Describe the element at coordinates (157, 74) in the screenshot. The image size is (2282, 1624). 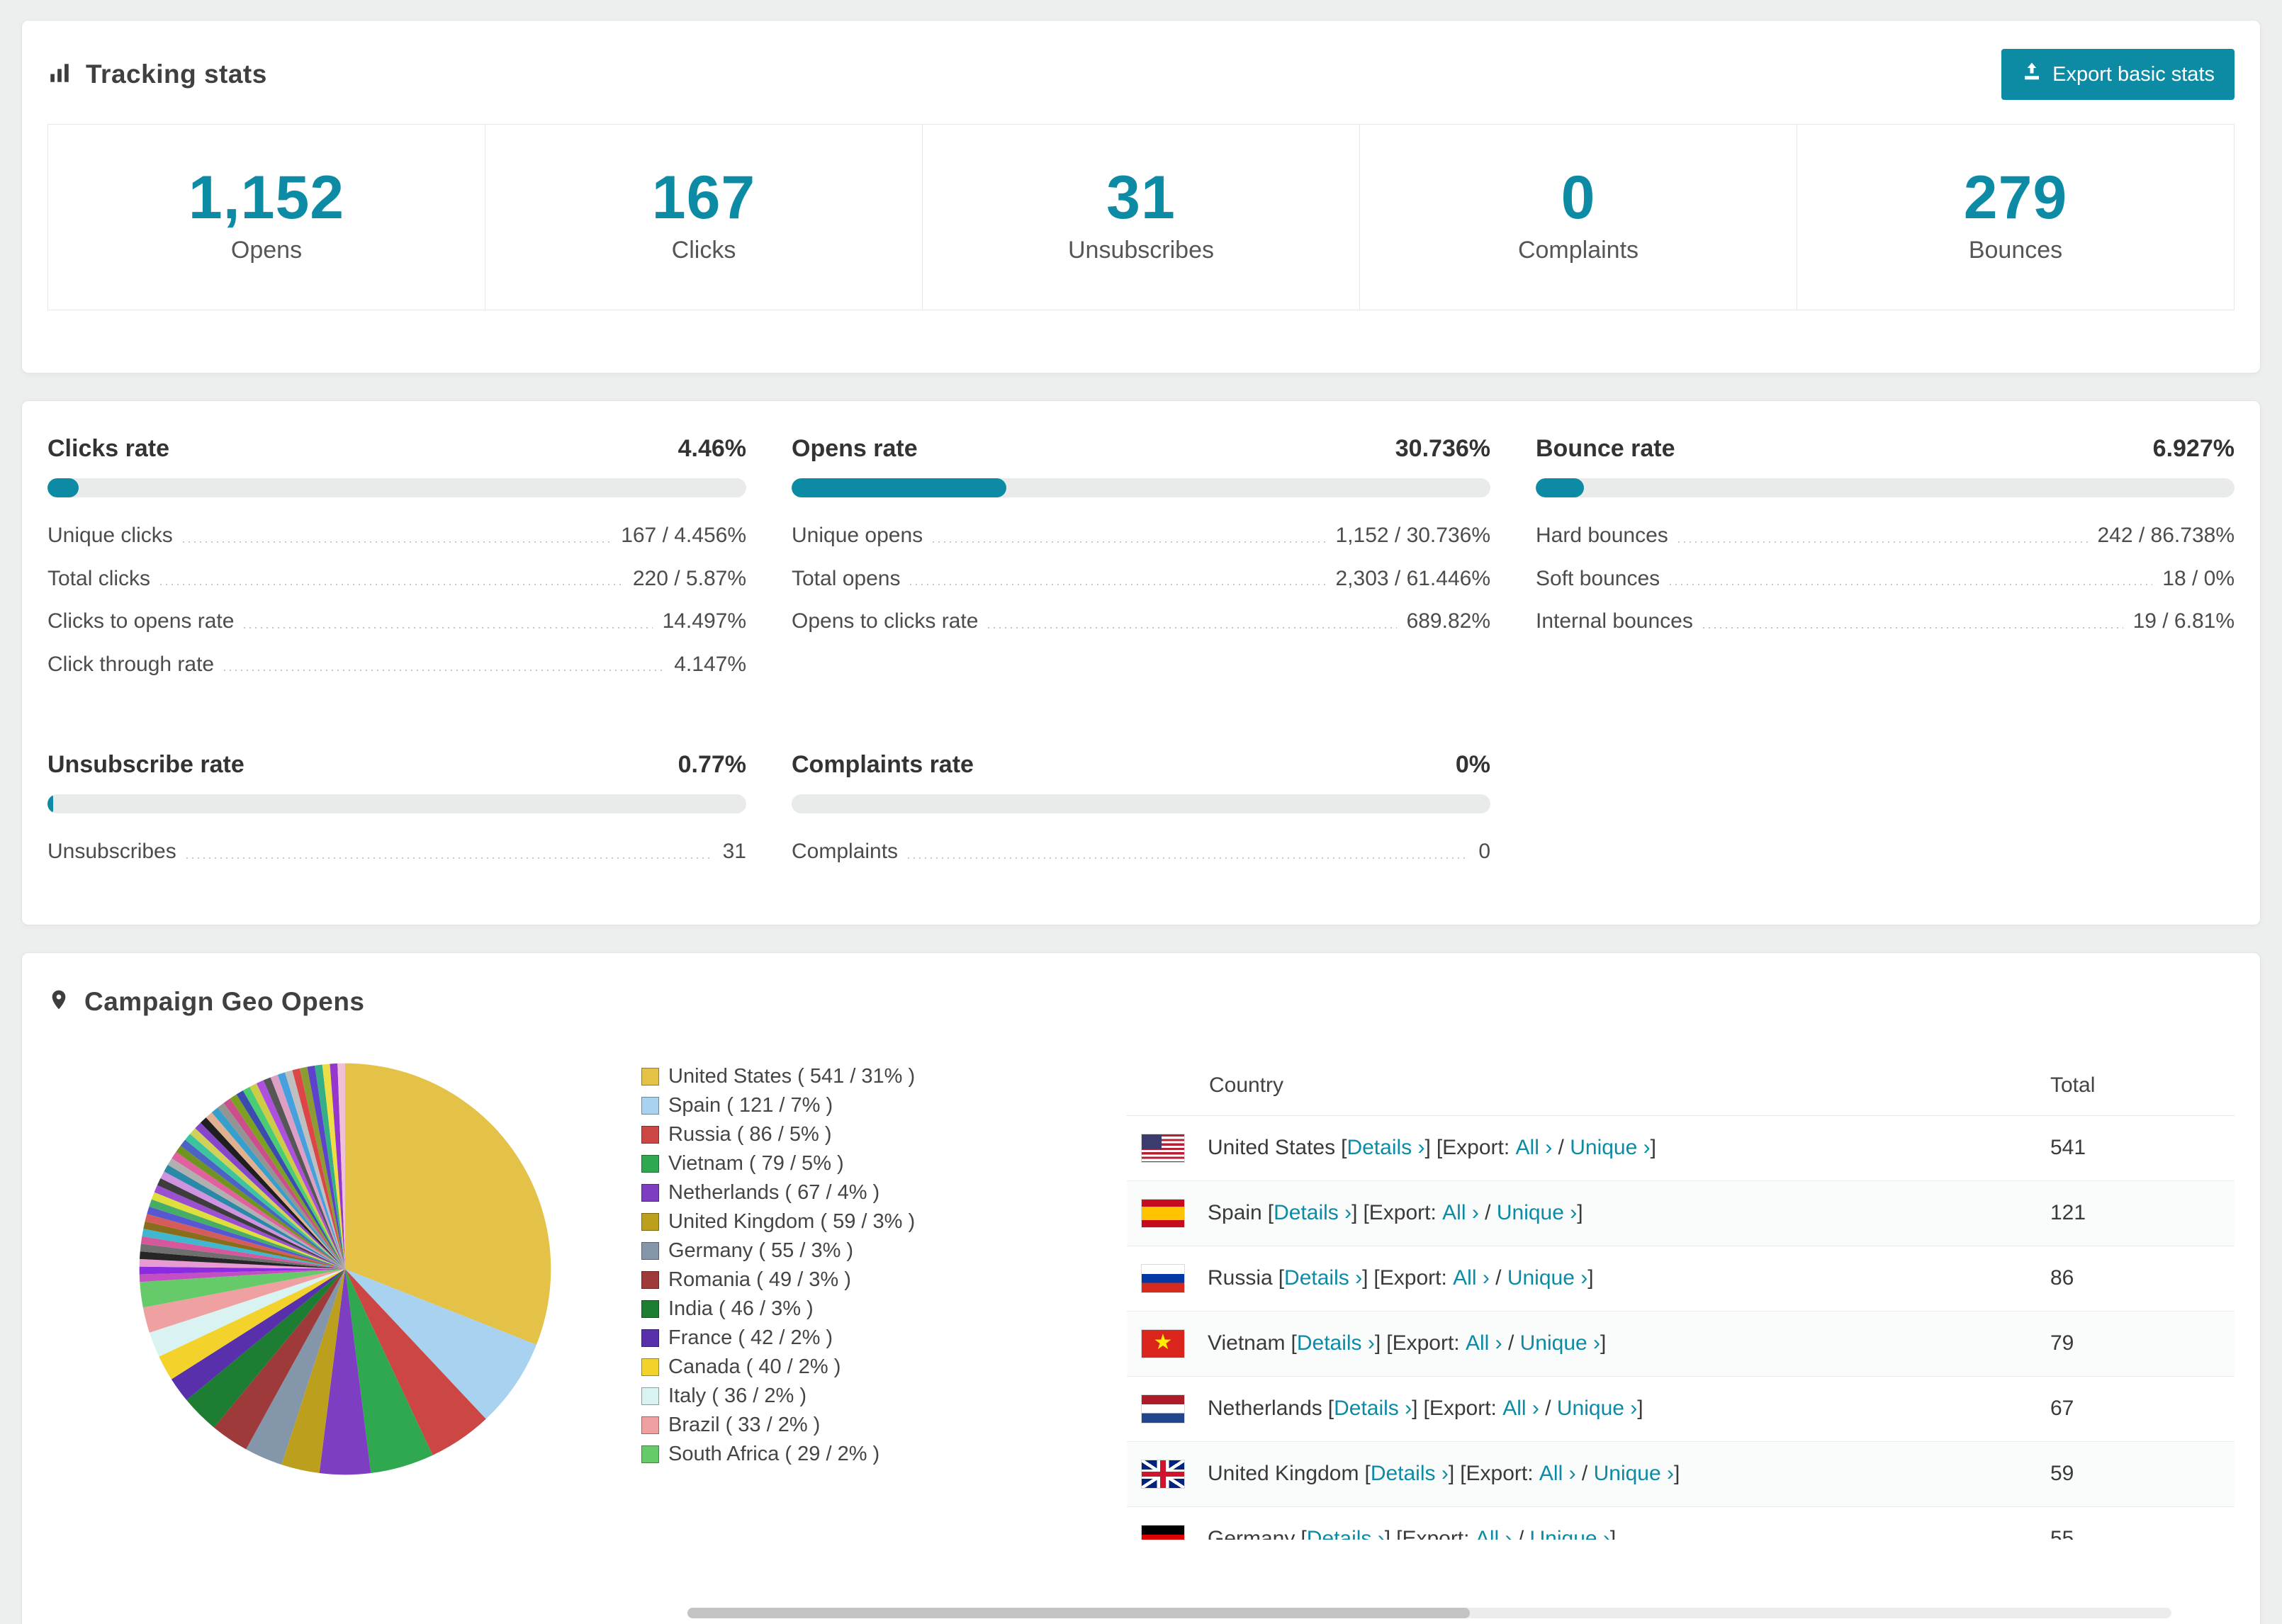
I see `tracking-stats-title-group: Tracking stats` at that location.